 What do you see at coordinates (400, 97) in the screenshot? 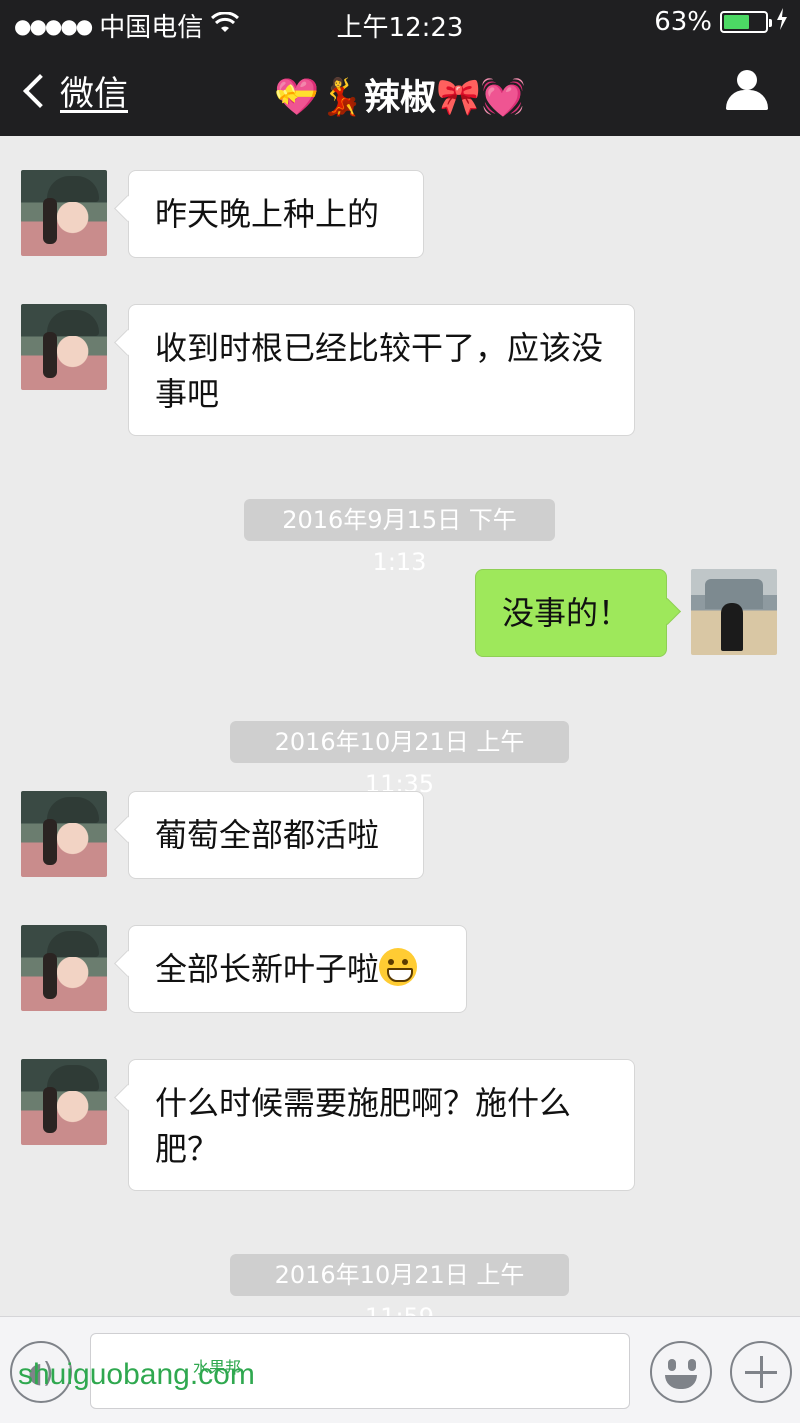
I see `chat-title: 💝💃辣椒🎀💓` at bounding box center [400, 97].